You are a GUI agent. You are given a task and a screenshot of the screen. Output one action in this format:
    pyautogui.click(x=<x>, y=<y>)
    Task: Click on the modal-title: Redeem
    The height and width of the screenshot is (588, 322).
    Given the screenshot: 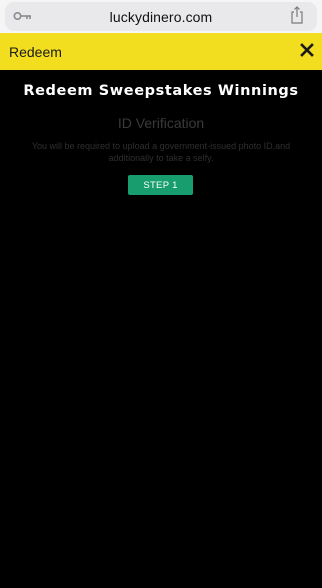 What is the action you would take?
    pyautogui.click(x=35, y=51)
    